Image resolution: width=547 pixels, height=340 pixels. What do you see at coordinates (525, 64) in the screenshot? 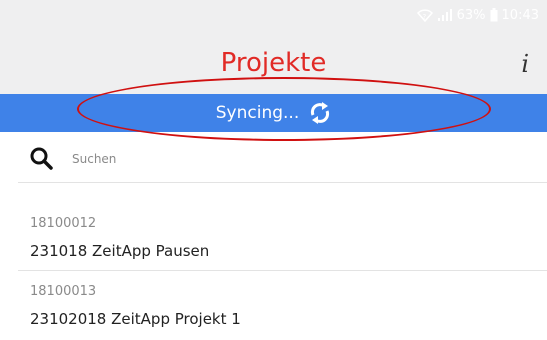
I see `info-icon: i` at bounding box center [525, 64].